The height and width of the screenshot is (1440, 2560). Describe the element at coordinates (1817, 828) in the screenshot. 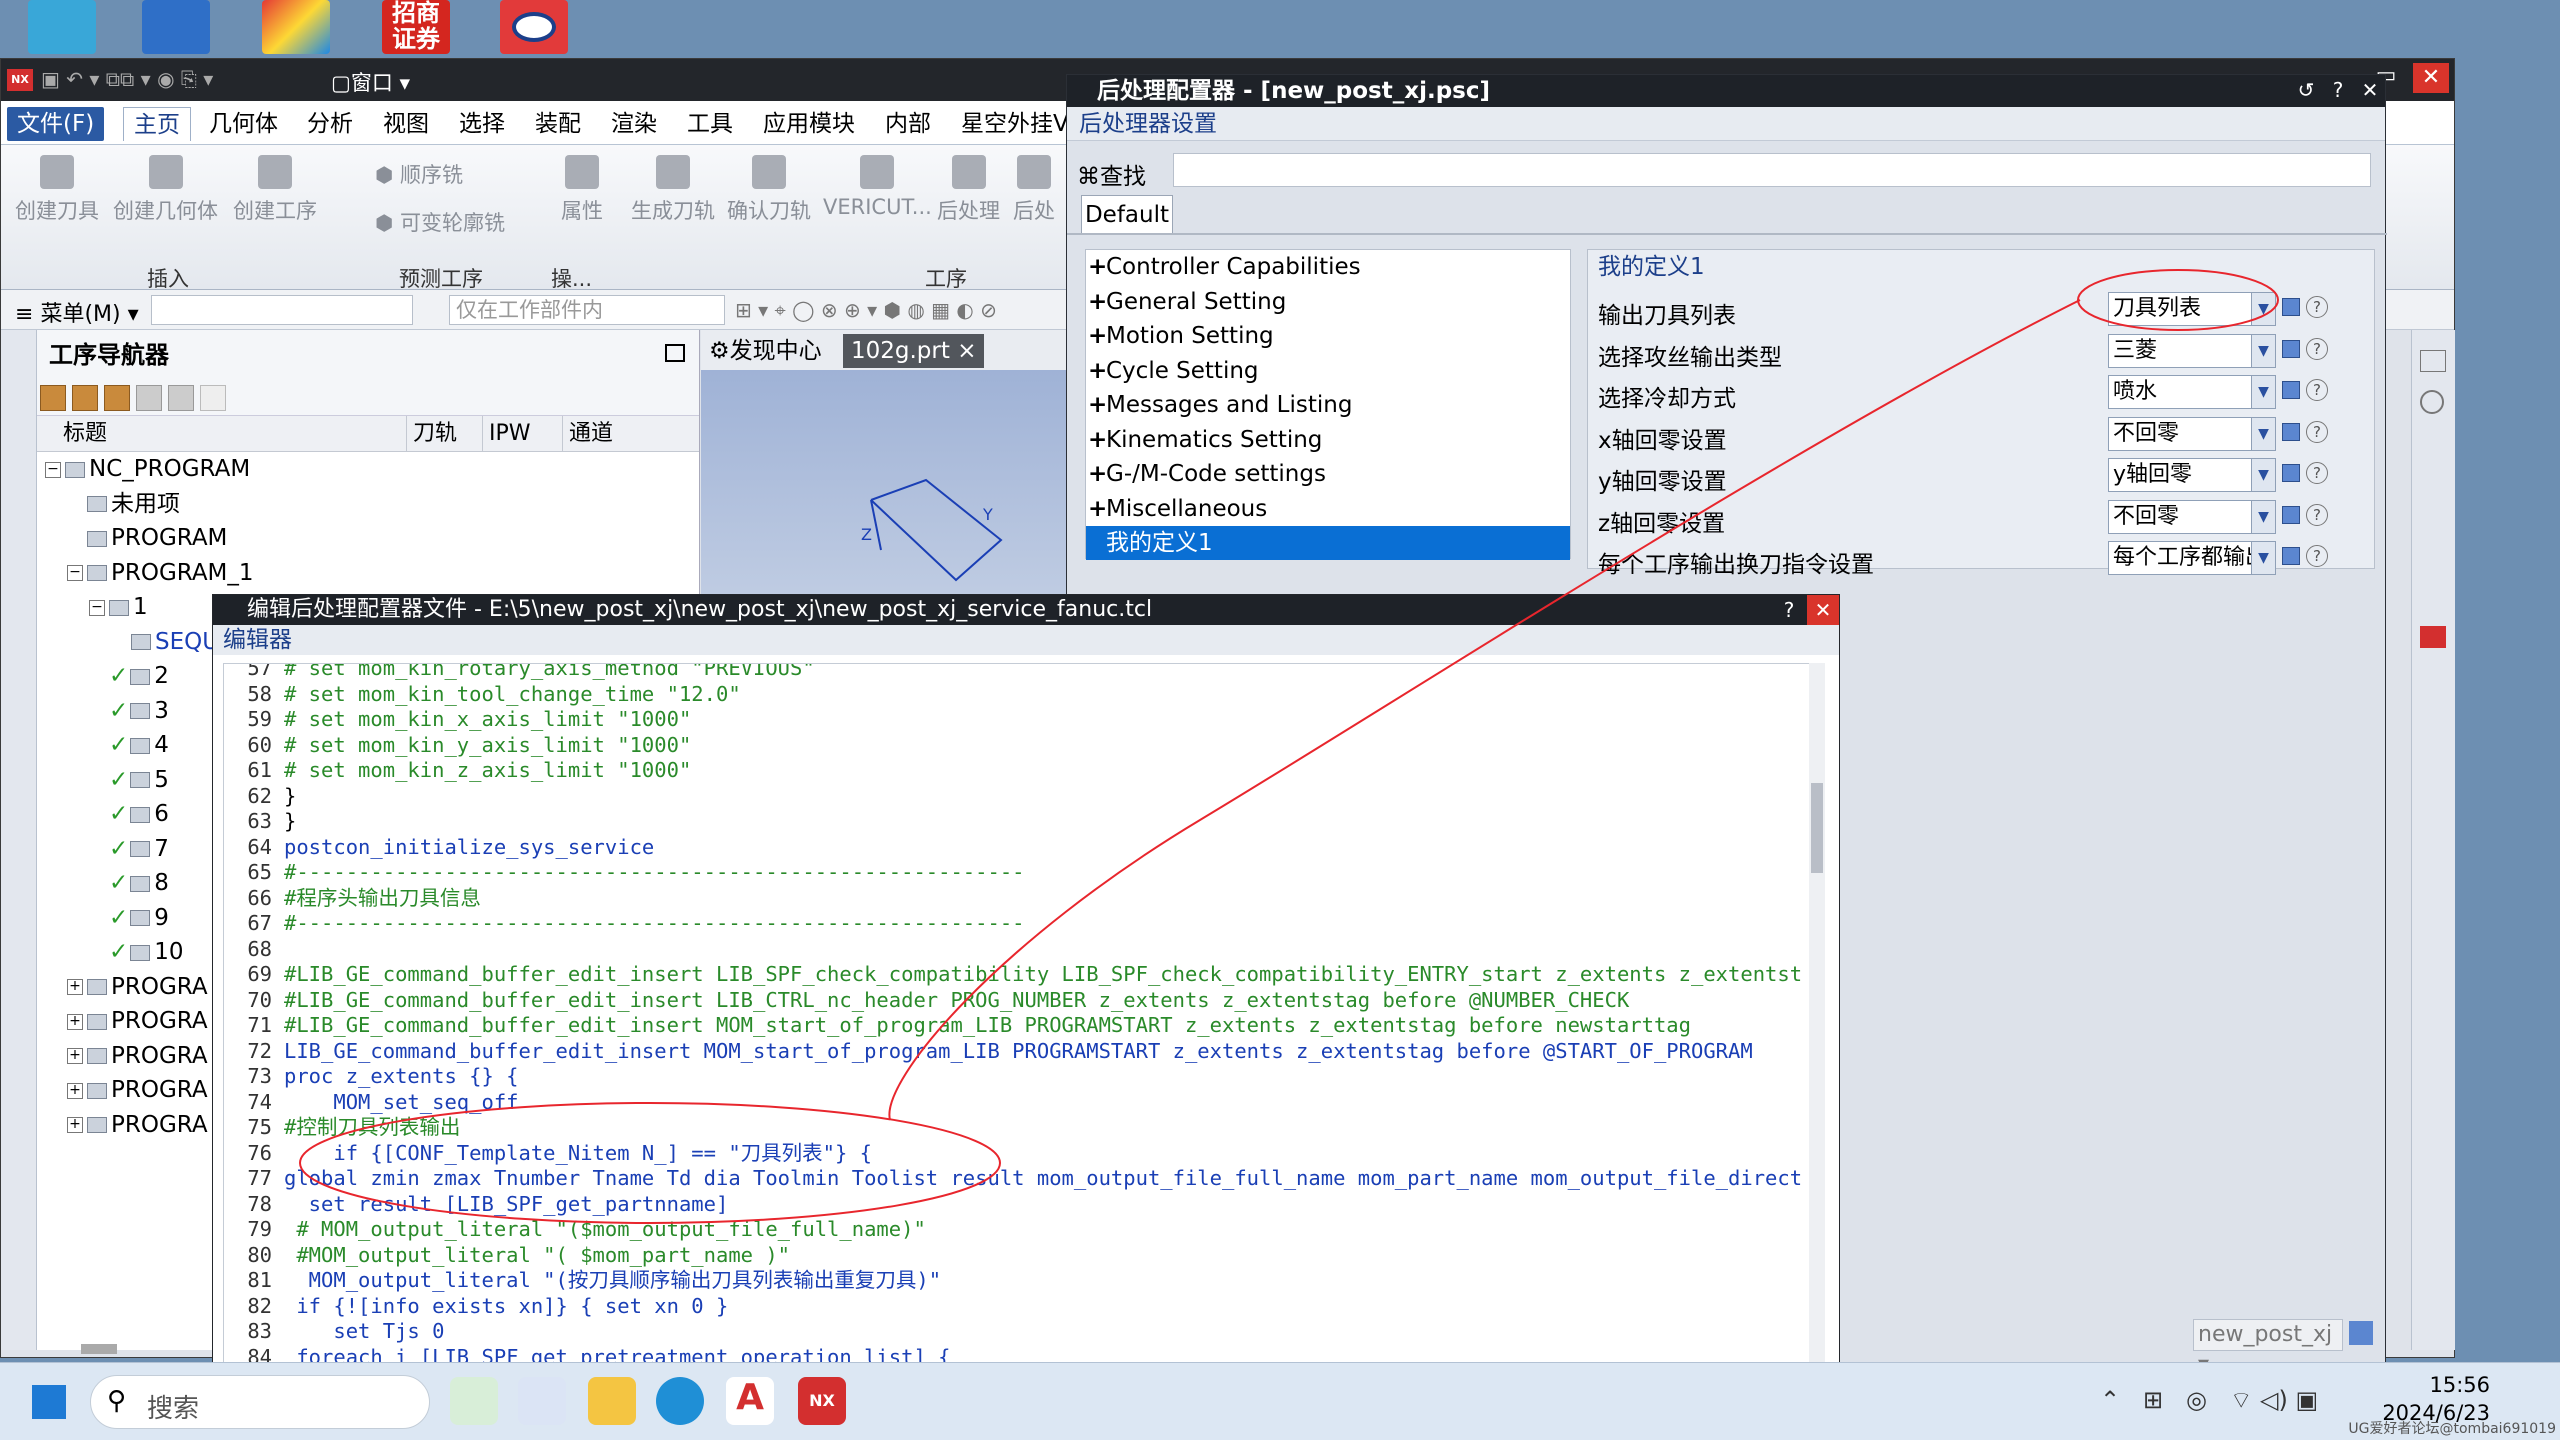

I see `scroll-thumb` at that location.